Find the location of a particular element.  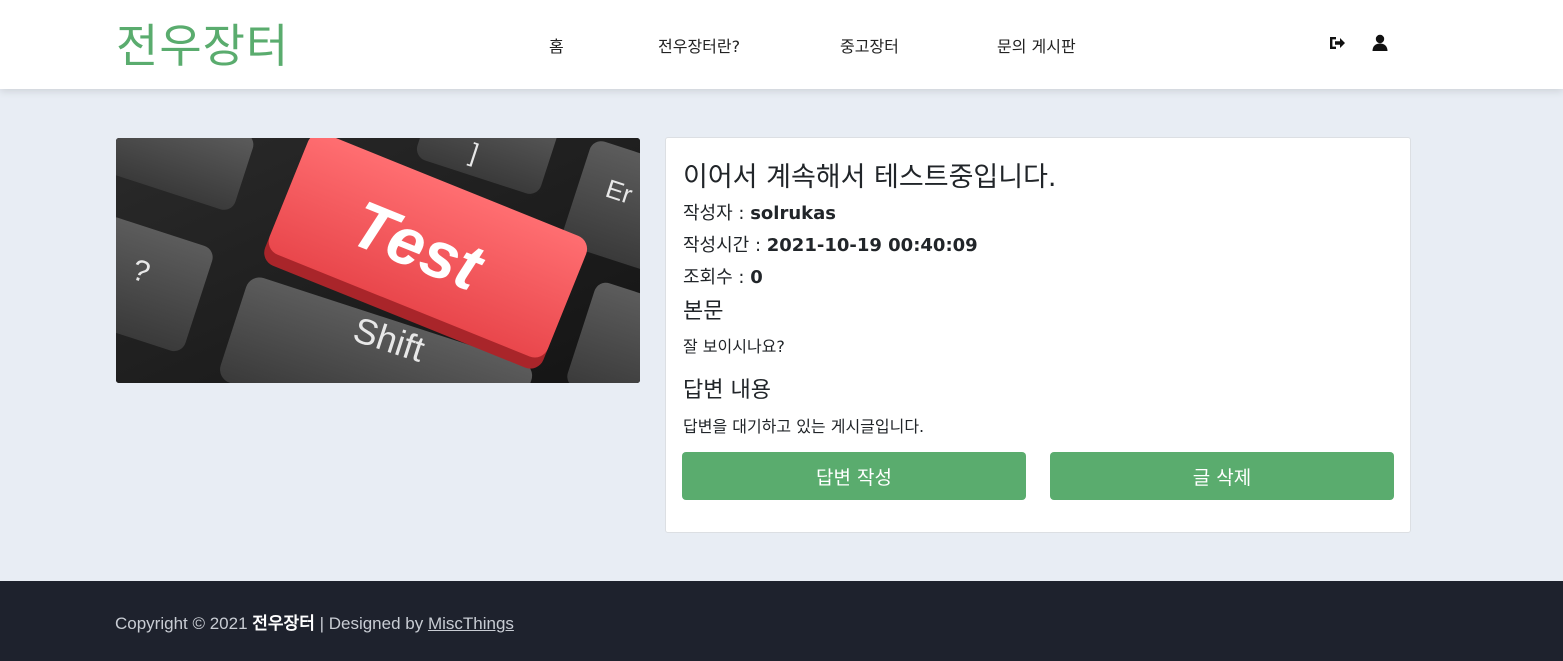

footer-middle: | Designed by is located at coordinates (371, 623).